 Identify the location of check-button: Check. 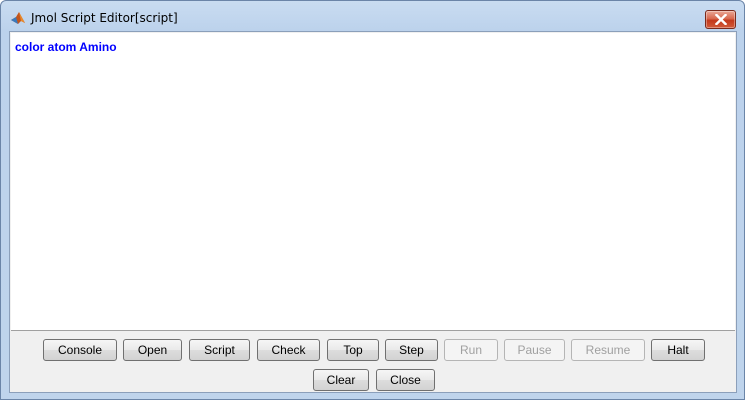
(288, 350).